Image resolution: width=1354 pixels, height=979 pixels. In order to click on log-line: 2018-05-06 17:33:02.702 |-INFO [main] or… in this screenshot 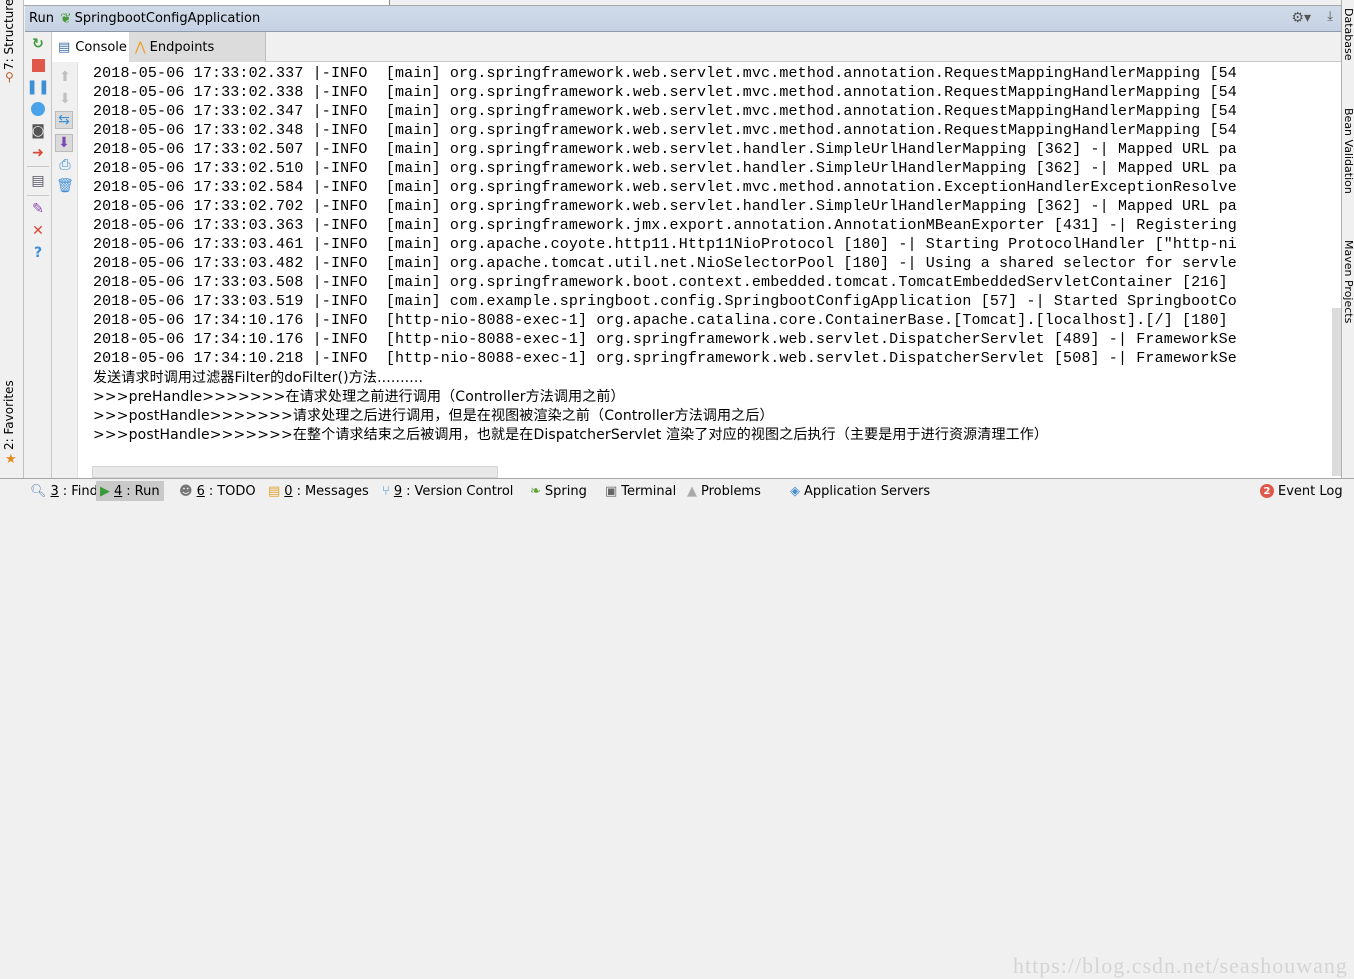, I will do `click(665, 206)`.